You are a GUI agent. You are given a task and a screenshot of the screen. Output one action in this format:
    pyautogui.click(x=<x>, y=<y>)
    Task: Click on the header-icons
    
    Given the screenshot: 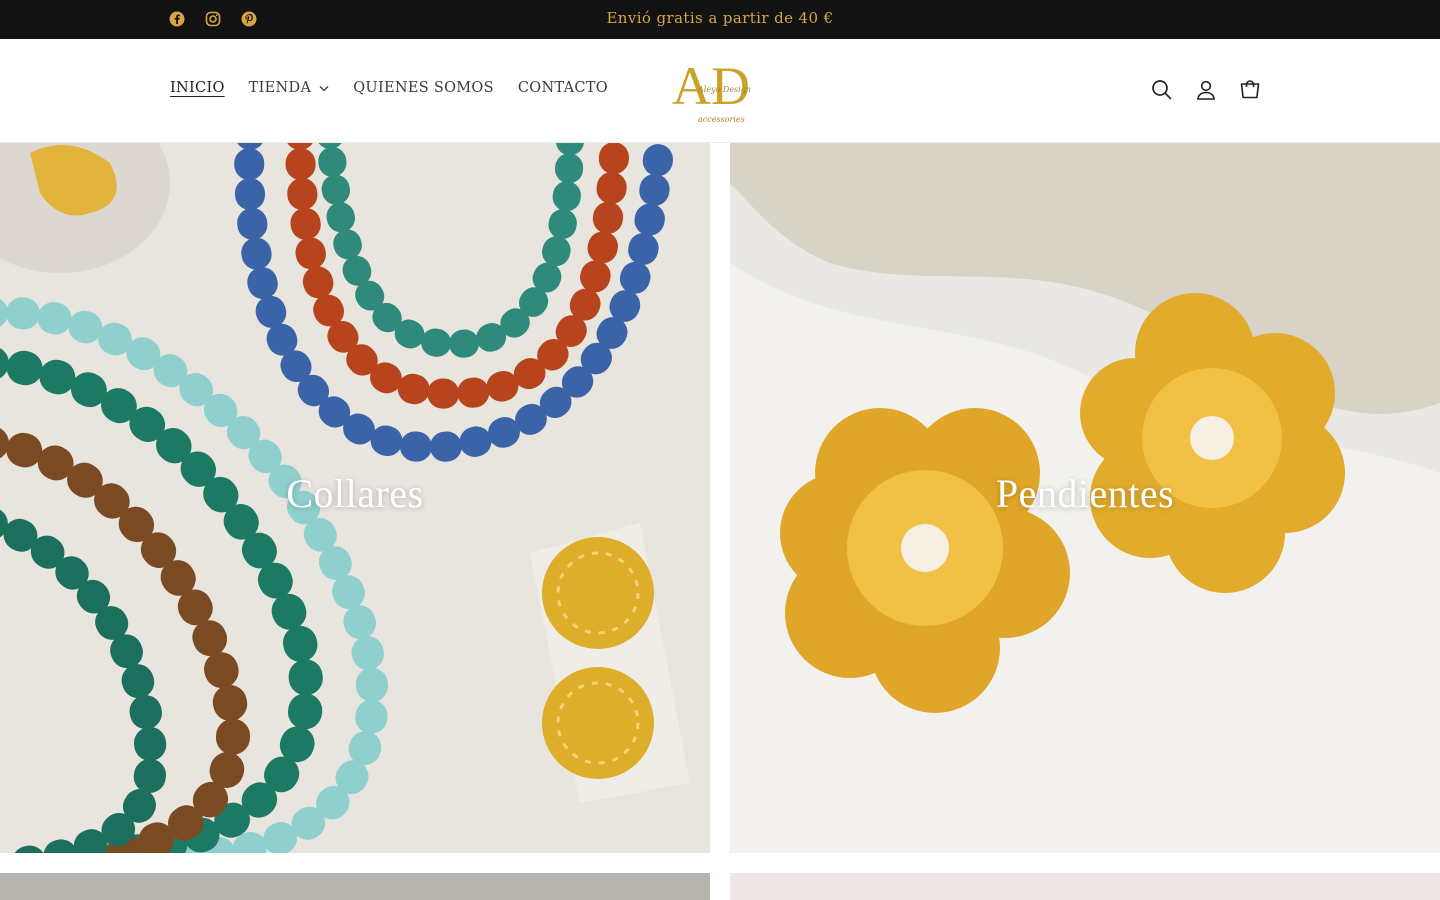 What is the action you would take?
    pyautogui.click(x=1206, y=90)
    